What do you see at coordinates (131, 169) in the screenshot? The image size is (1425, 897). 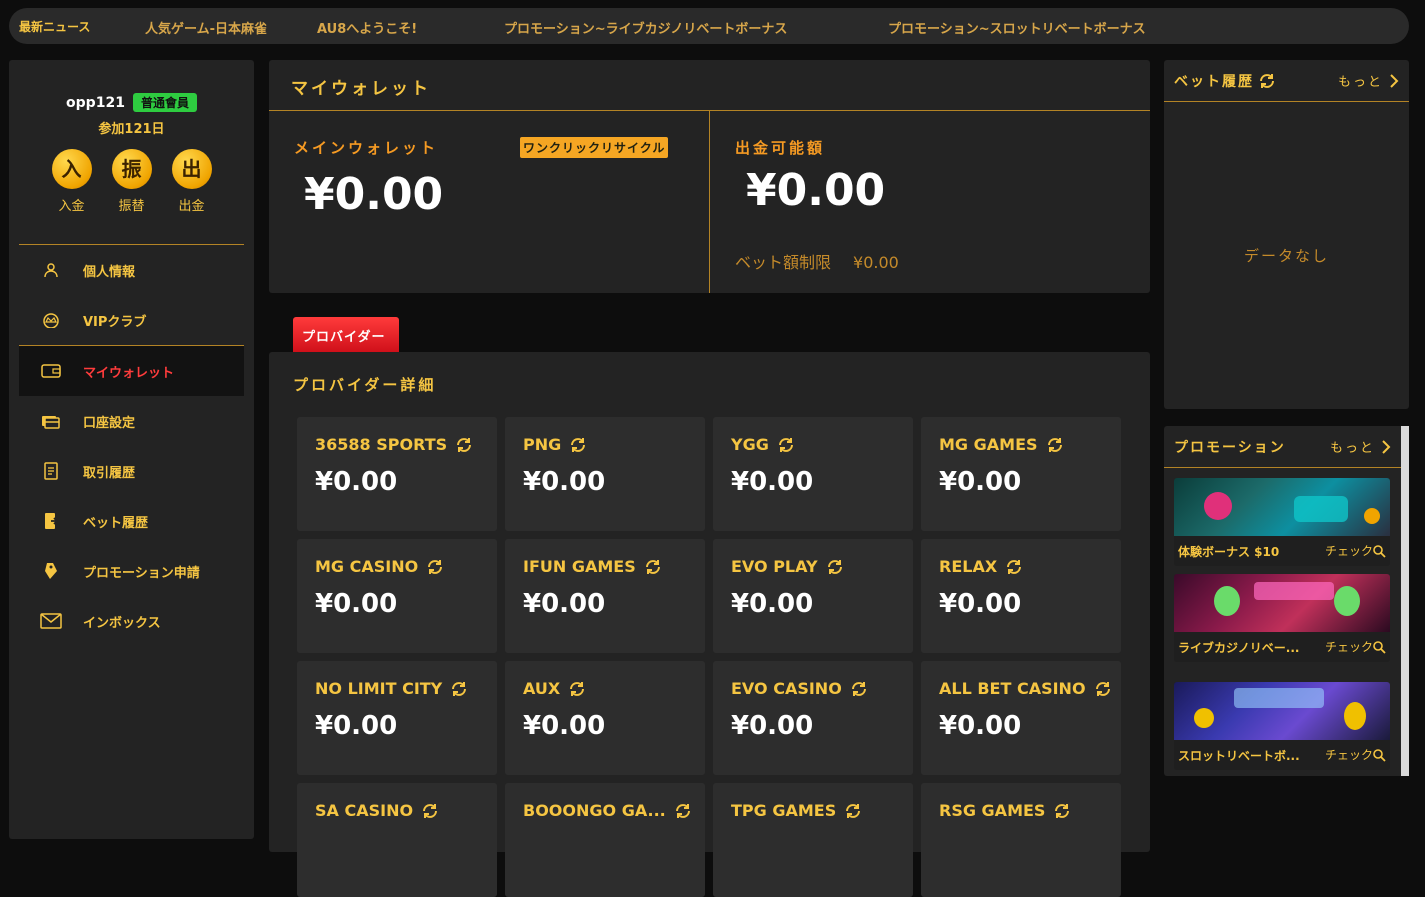 I see `transfer-icon: 振` at bounding box center [131, 169].